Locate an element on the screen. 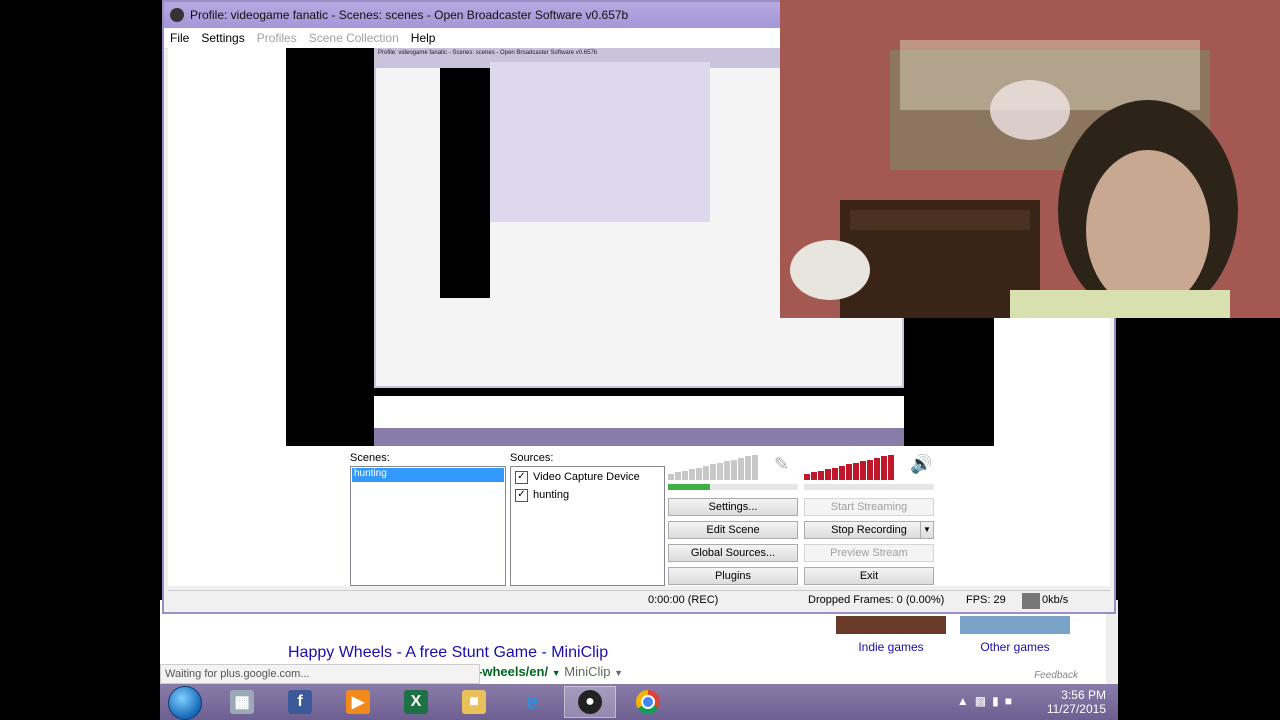 Image resolution: width=1280 pixels, height=720 pixels. internet-explorer-icon: e is located at coordinates (532, 701).